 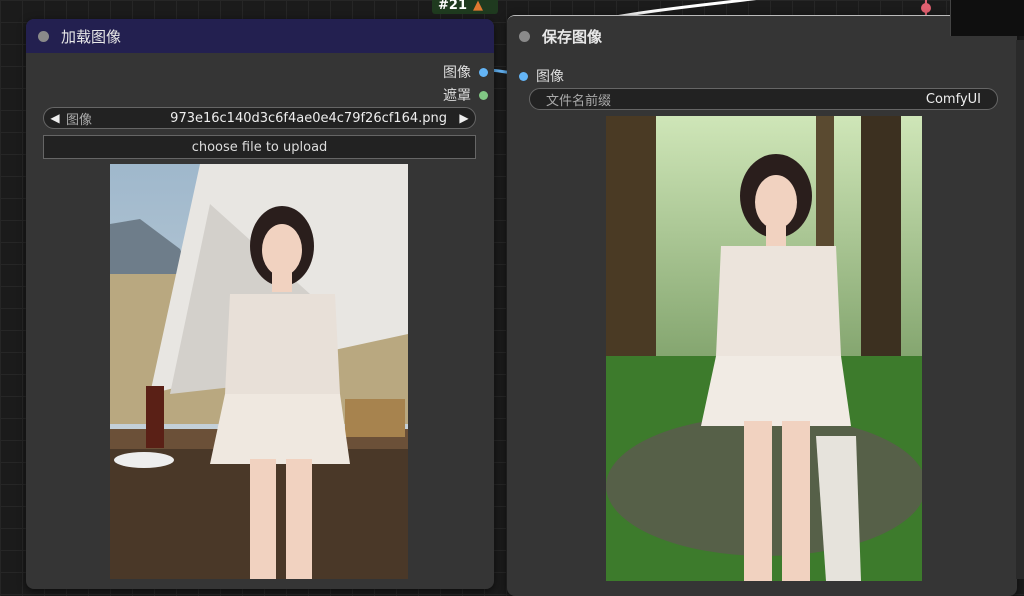 I want to click on plate, so click(x=144, y=460).